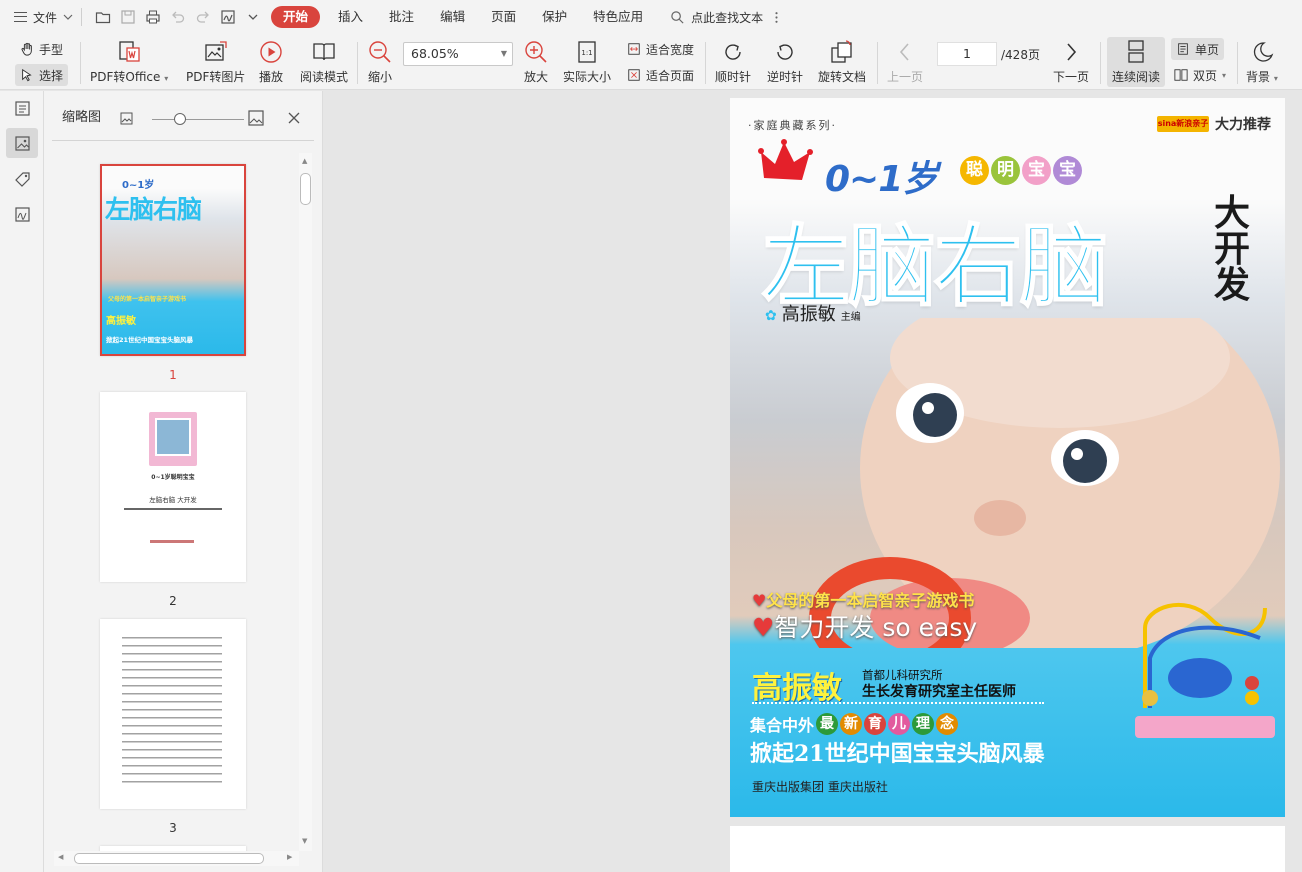 The width and height of the screenshot is (1302, 872). Describe the element at coordinates (660, 49) in the screenshot. I see `fit-width-button: 适合宽度` at that location.